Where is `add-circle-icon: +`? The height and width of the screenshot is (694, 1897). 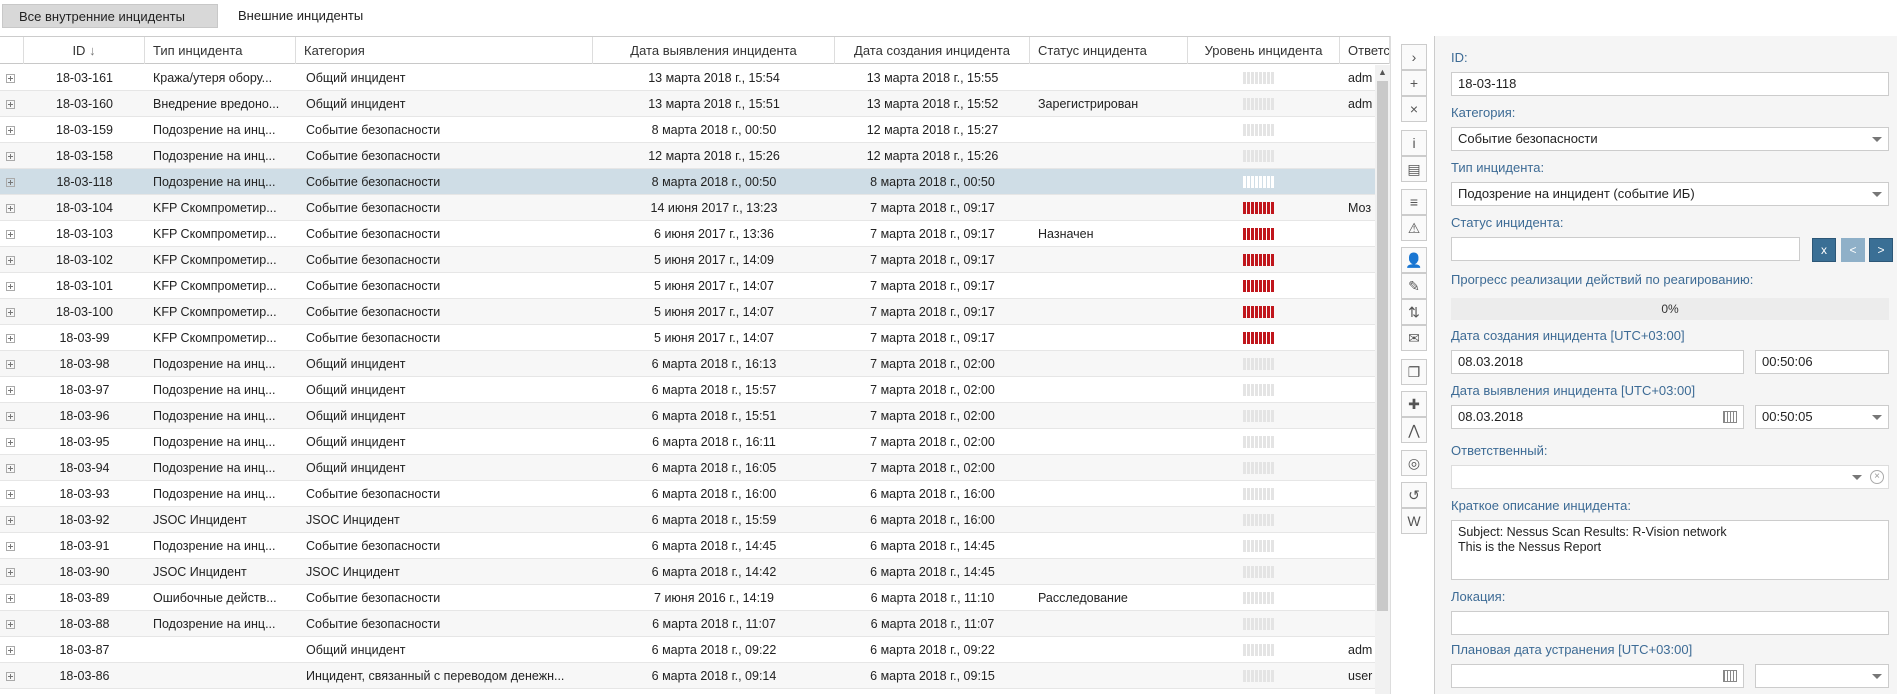 add-circle-icon: + is located at coordinates (1414, 83).